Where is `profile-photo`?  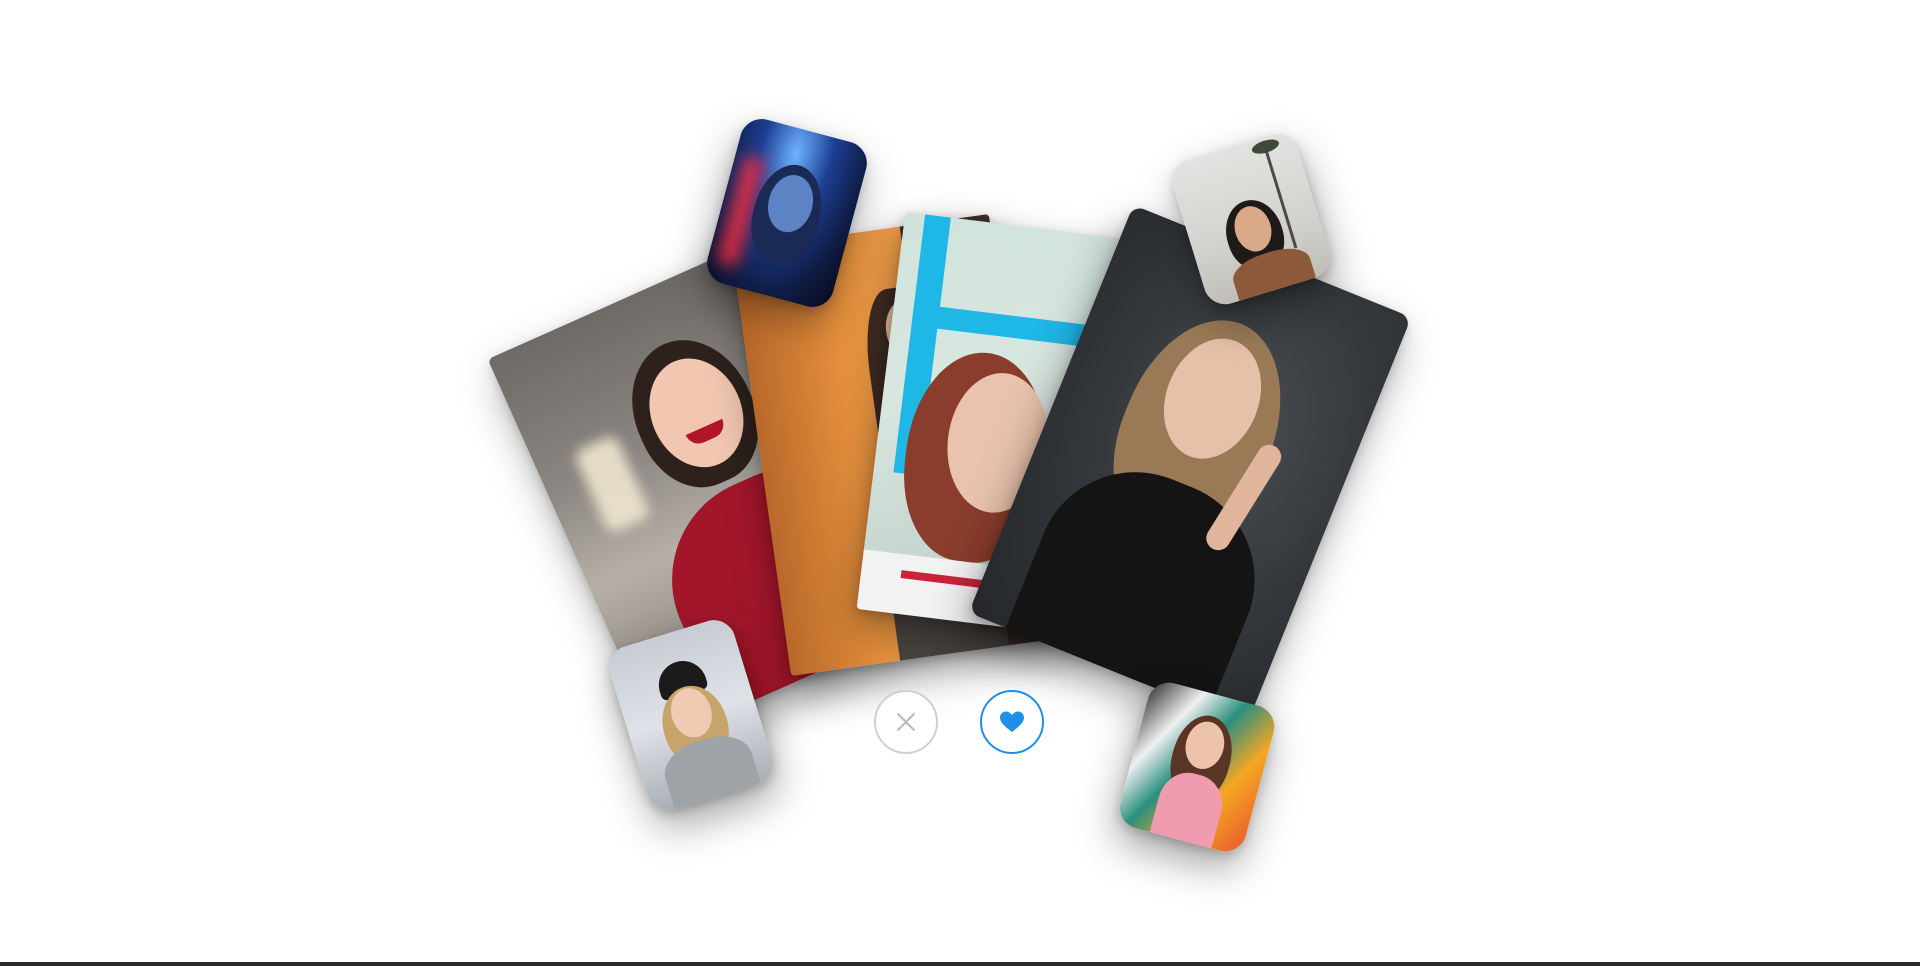
profile-photo is located at coordinates (1197, 767).